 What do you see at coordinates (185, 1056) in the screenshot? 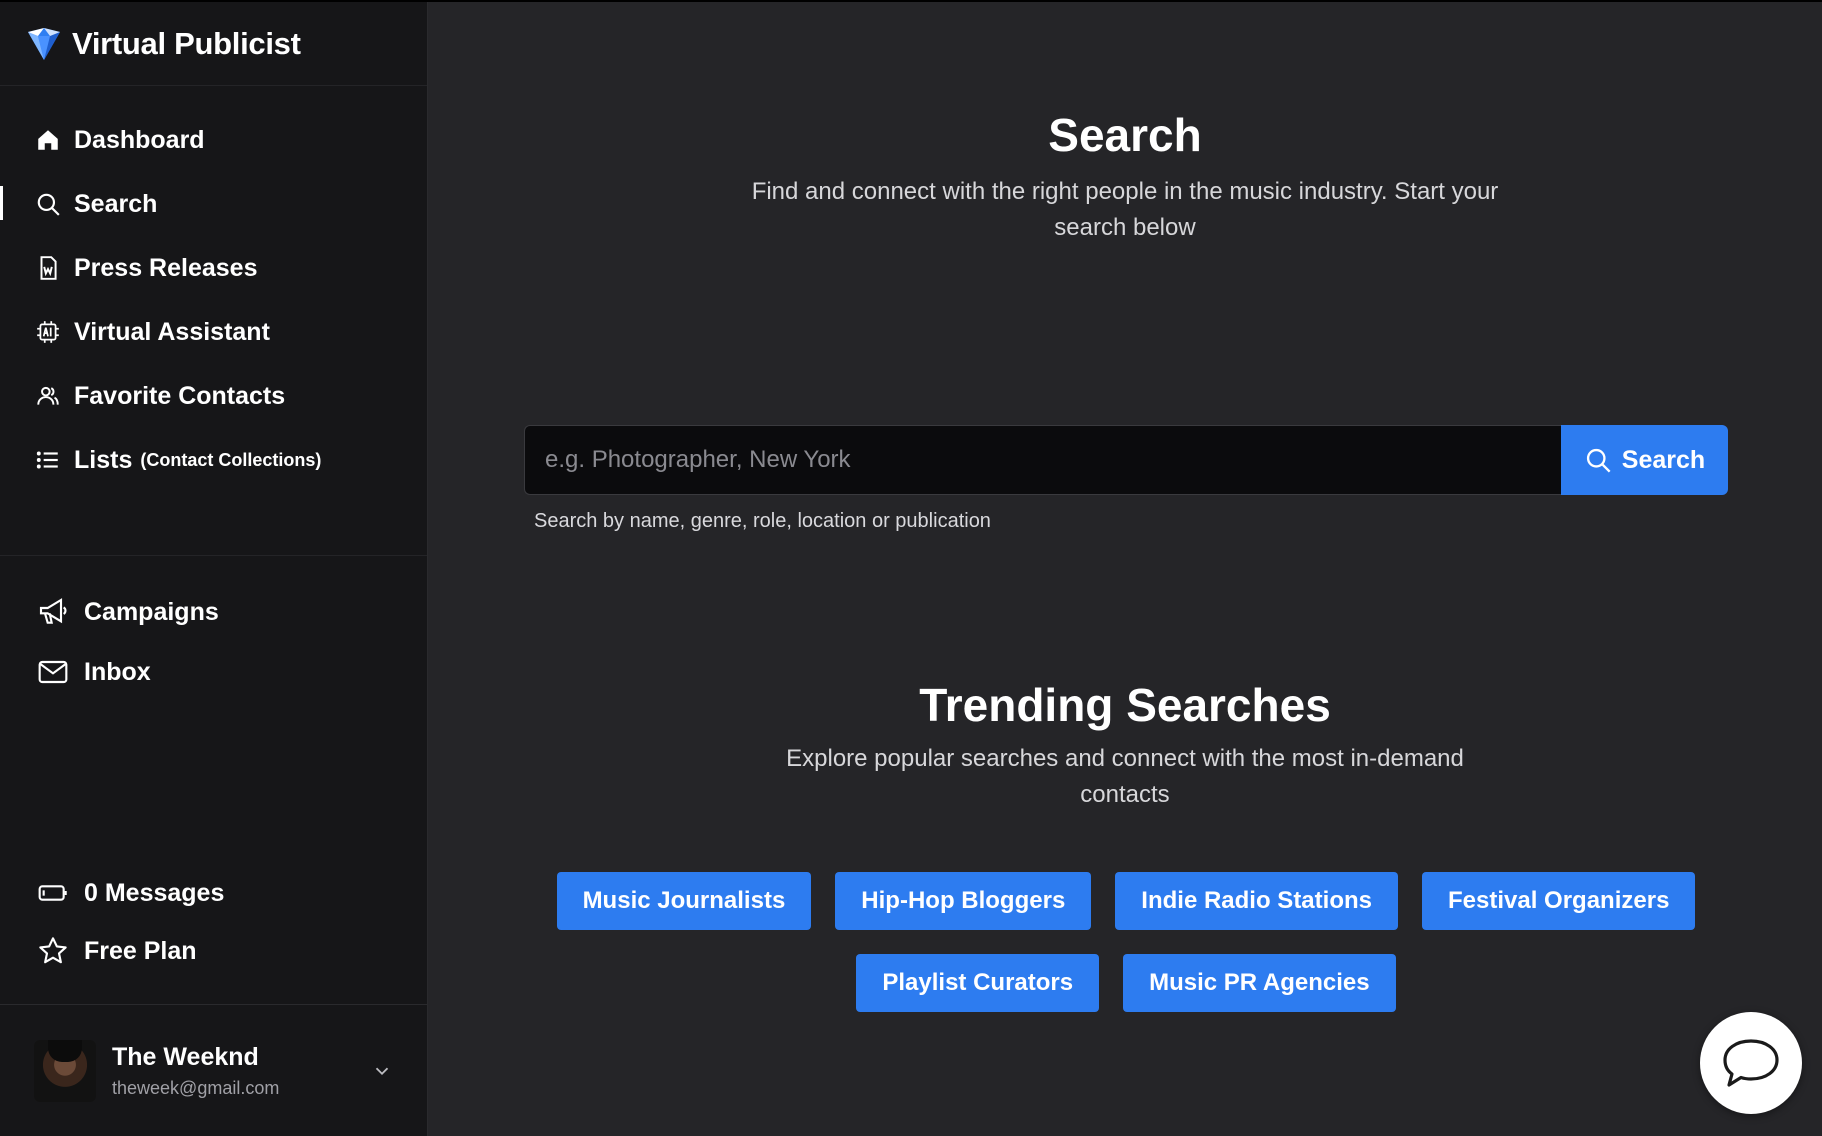
I see `user-name: The Weeknd` at bounding box center [185, 1056].